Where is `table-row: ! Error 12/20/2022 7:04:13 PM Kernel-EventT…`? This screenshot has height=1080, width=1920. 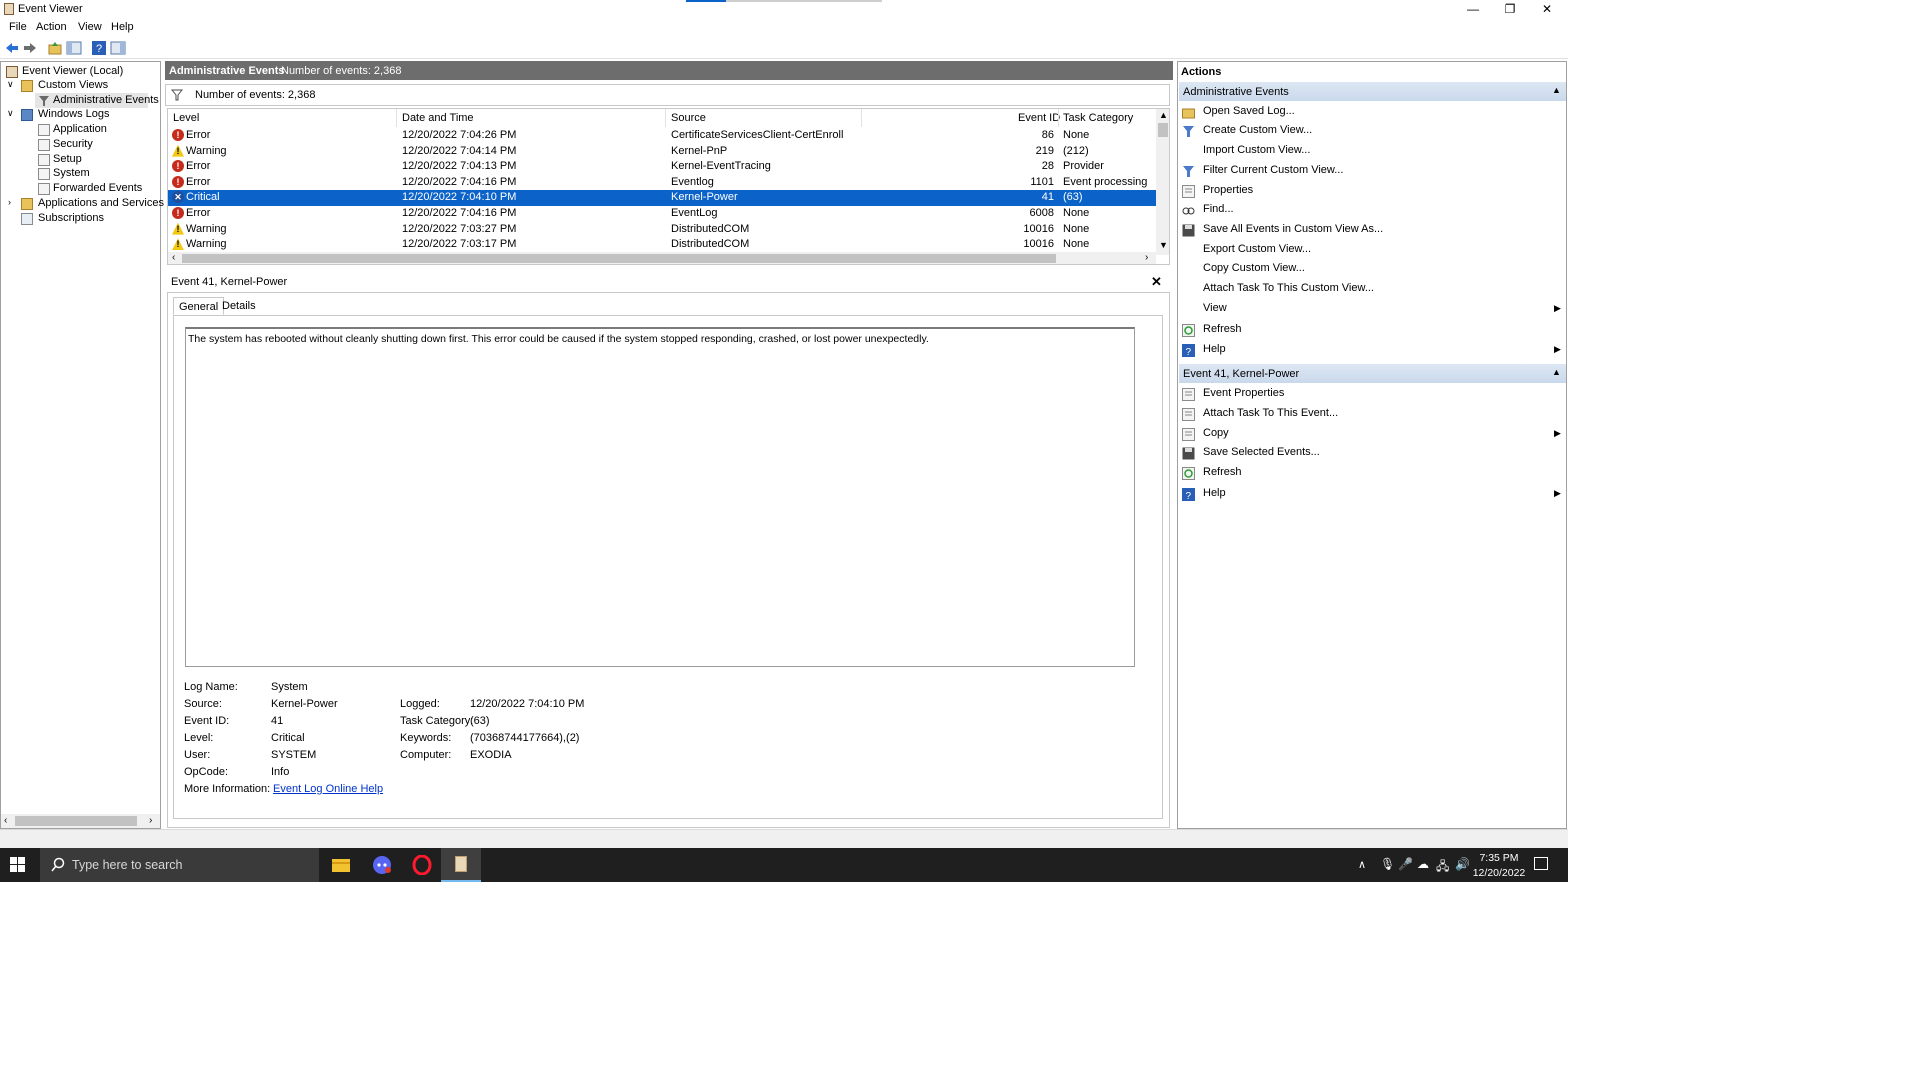 table-row: ! Error 12/20/2022 7:04:13 PM Kernel-EventT… is located at coordinates (662, 167).